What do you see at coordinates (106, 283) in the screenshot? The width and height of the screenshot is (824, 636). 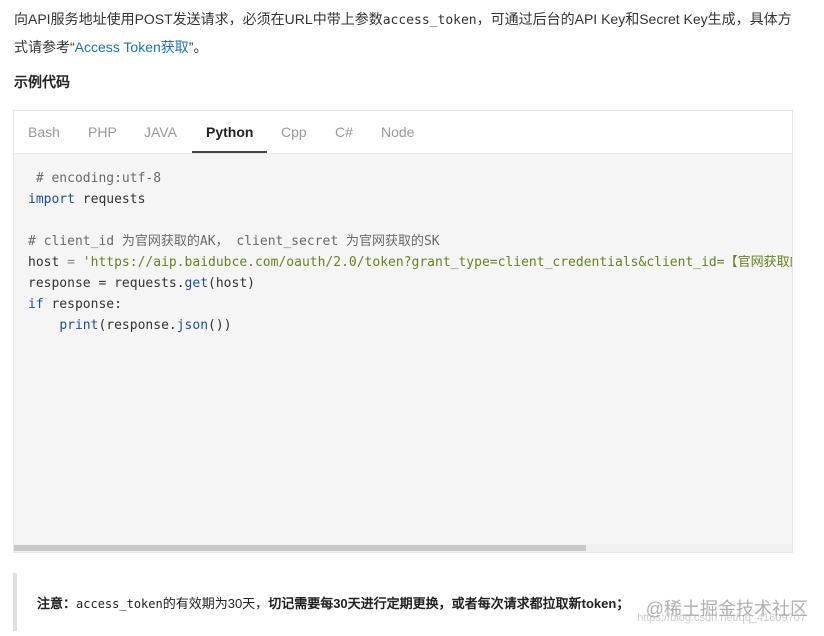 I see `code-response-assign: response = requests.` at bounding box center [106, 283].